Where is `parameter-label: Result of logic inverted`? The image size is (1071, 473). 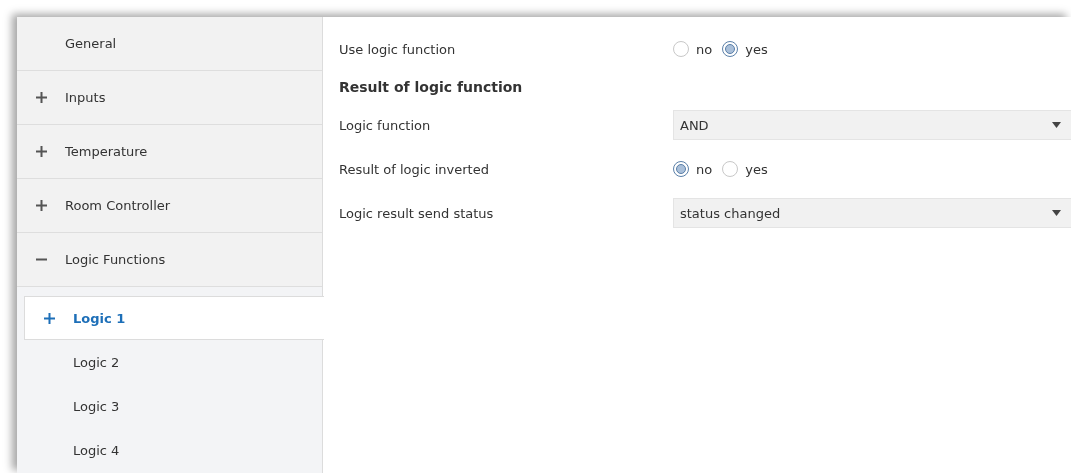 parameter-label: Result of logic inverted is located at coordinates (414, 169).